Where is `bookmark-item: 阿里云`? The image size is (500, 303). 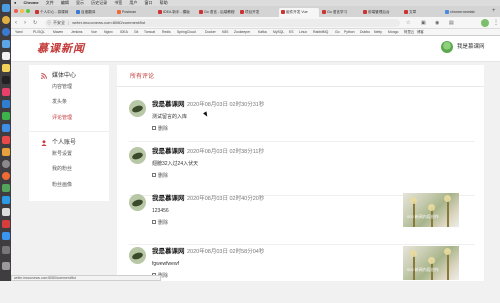
bookmark-item: 阿里云 is located at coordinates (409, 32).